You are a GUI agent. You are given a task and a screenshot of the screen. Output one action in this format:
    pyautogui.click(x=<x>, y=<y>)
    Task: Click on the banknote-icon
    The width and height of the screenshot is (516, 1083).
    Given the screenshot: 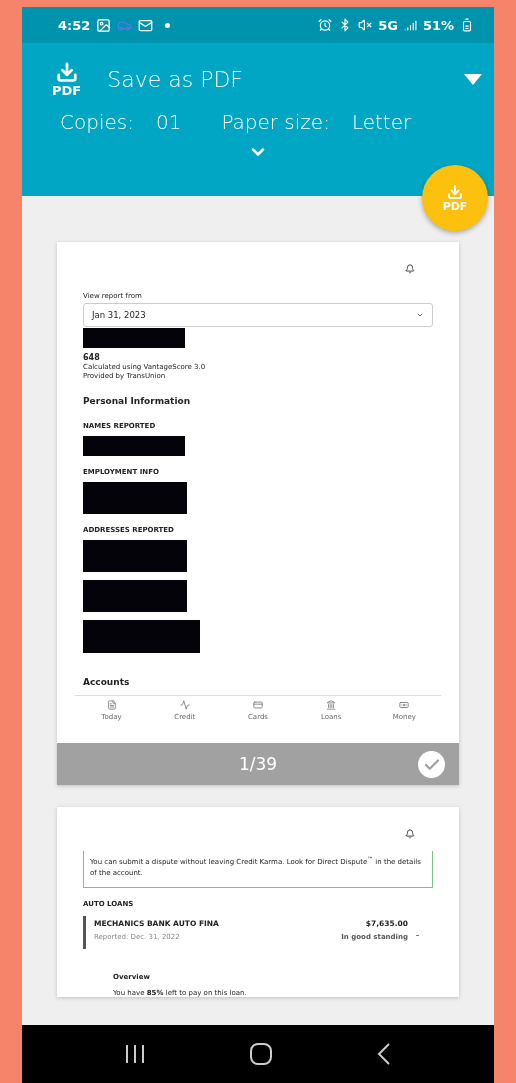 What is the action you would take?
    pyautogui.click(x=404, y=705)
    